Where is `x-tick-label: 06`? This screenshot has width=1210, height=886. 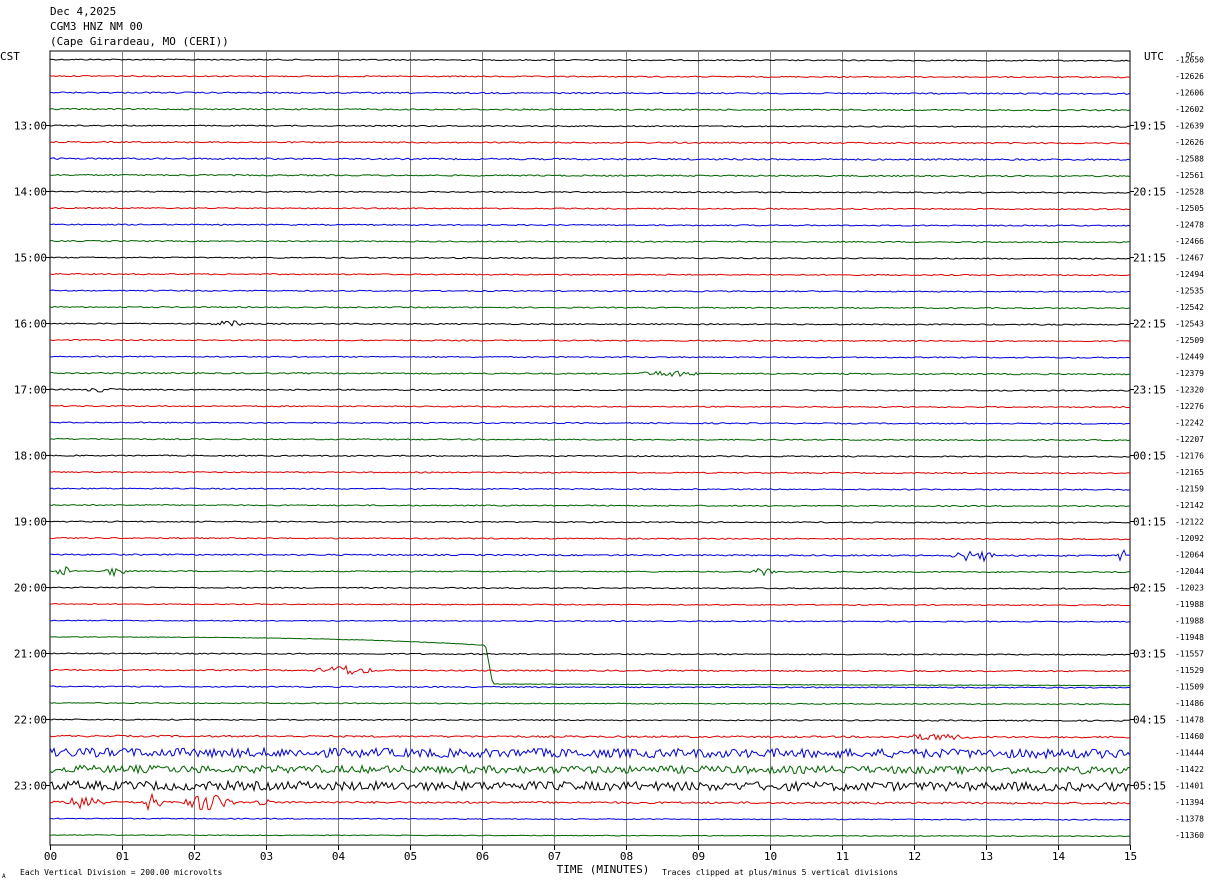 x-tick-label: 06 is located at coordinates (482, 856).